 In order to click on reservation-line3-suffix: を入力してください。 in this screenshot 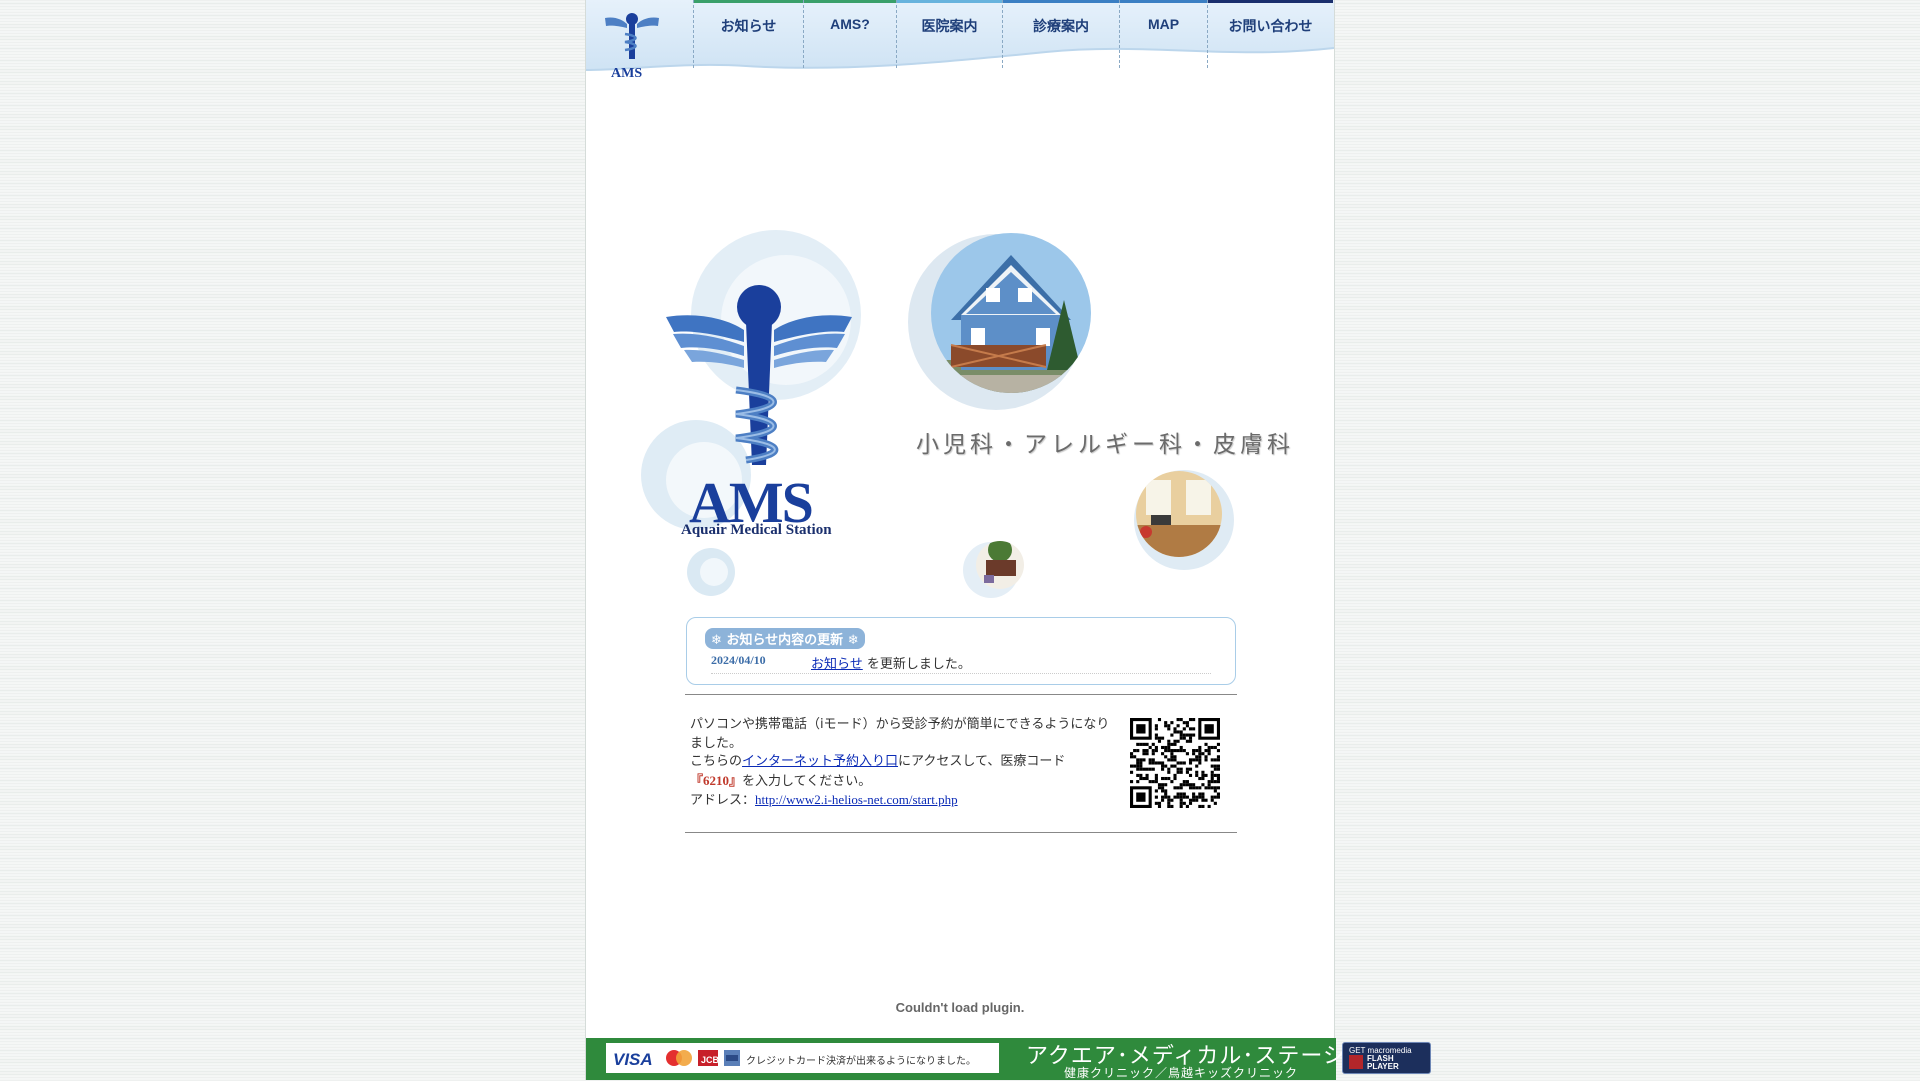, I will do `click(807, 781)`.